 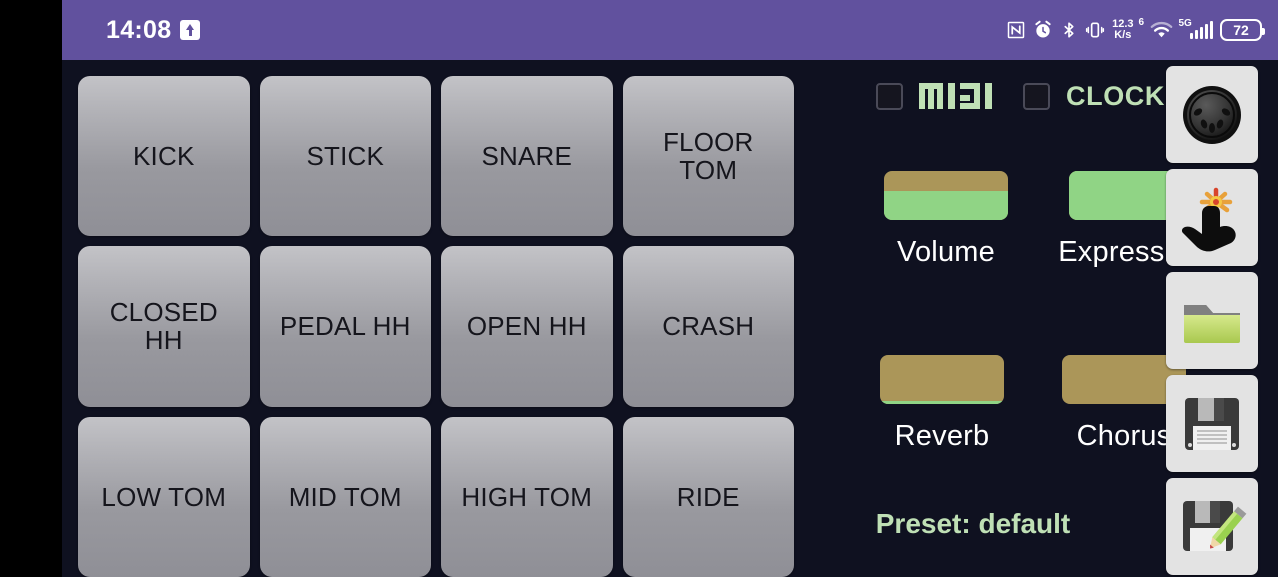 What do you see at coordinates (708, 156) in the screenshot?
I see `drum-pad-floor-tom: FLOOR TOM` at bounding box center [708, 156].